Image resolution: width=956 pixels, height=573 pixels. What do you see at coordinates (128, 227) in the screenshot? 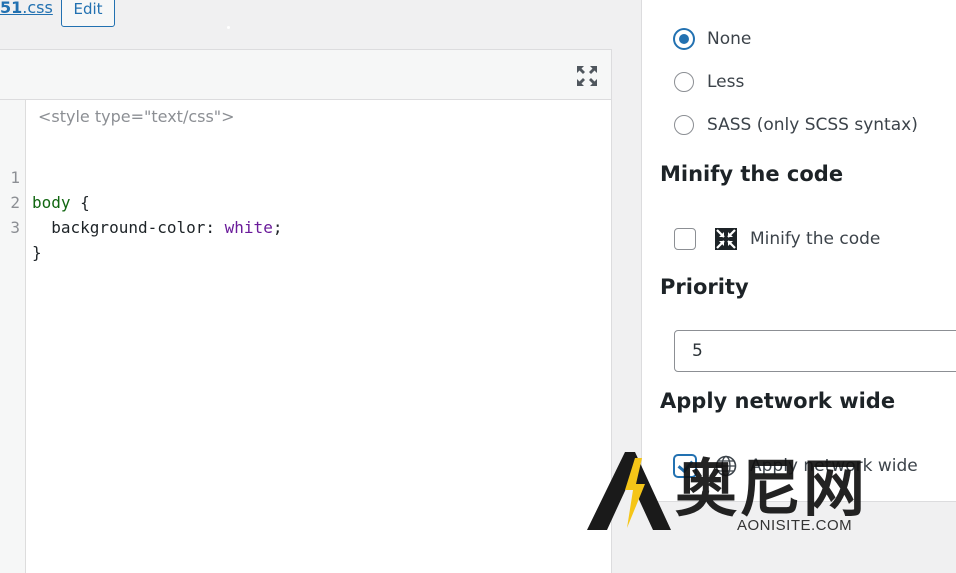
I see `css-property: background-color:` at bounding box center [128, 227].